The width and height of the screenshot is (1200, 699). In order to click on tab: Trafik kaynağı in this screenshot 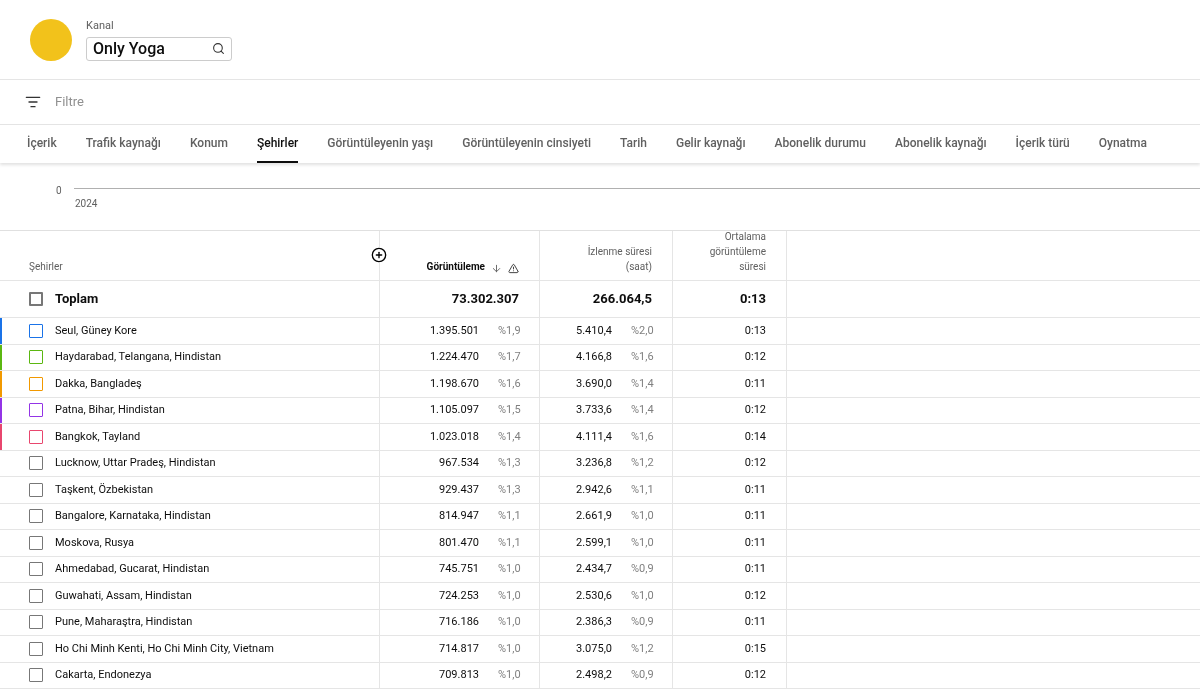, I will do `click(123, 144)`.